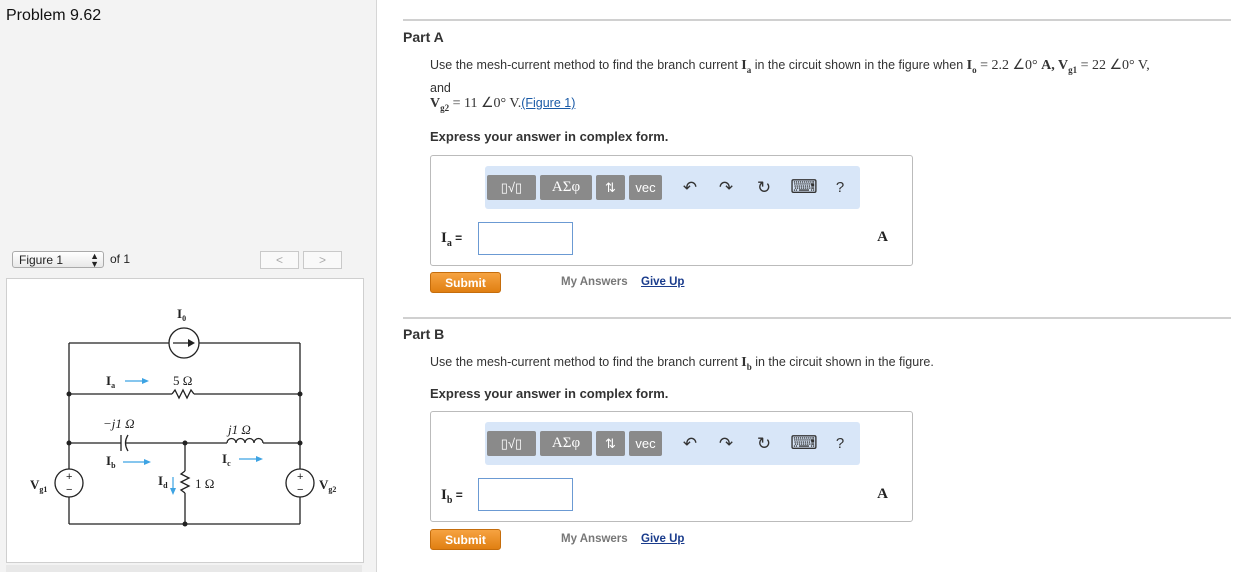 The height and width of the screenshot is (572, 1243). What do you see at coordinates (300, 477) in the screenshot?
I see `vg2-plus: +` at bounding box center [300, 477].